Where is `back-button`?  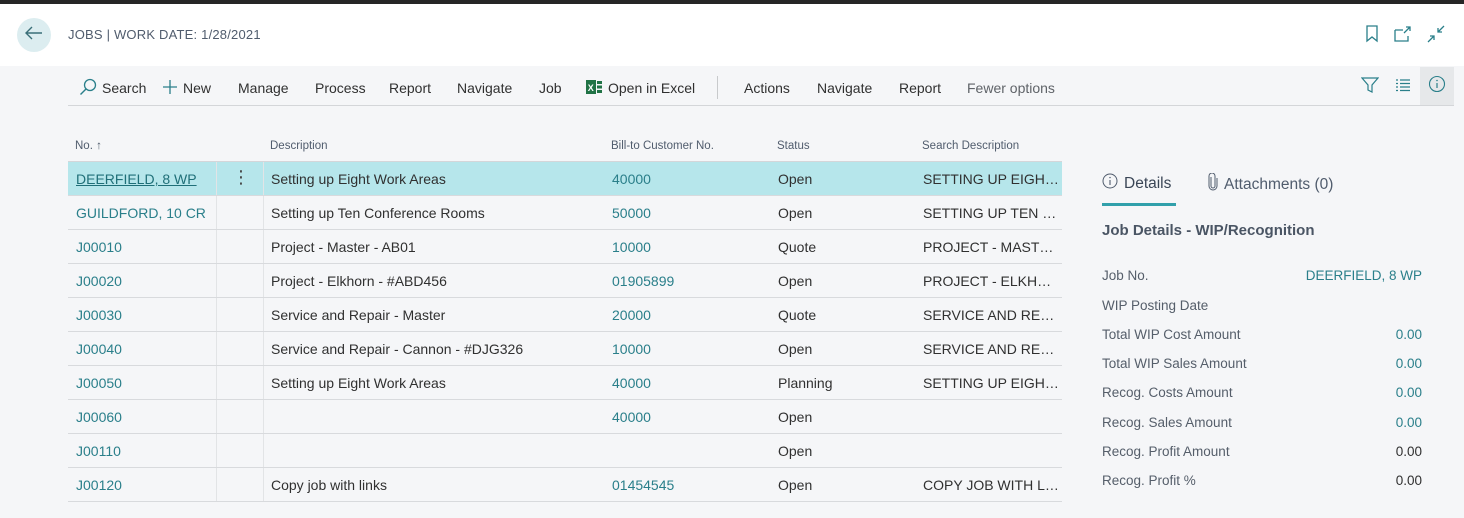
back-button is located at coordinates (34, 35).